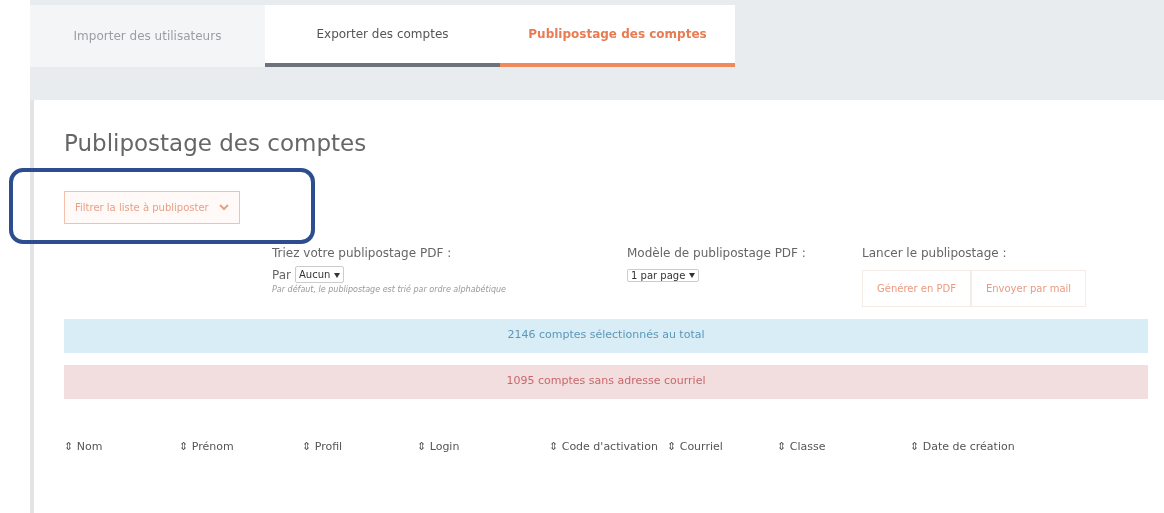 This screenshot has height=513, width=1164. Describe the element at coordinates (663, 275) in the screenshot. I see `template-select: 1 par page` at that location.